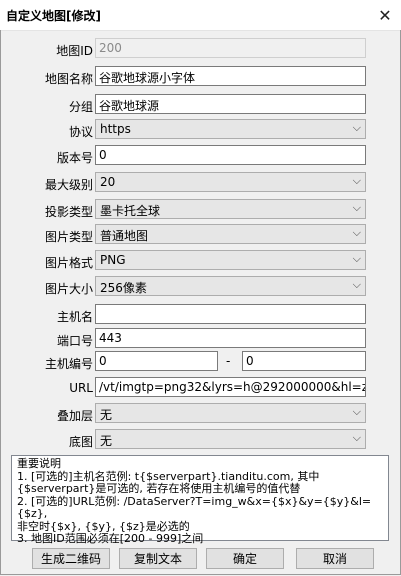 The image size is (401, 576). Describe the element at coordinates (230, 439) in the screenshot. I see `base-map-select: 无 ⌵` at that location.